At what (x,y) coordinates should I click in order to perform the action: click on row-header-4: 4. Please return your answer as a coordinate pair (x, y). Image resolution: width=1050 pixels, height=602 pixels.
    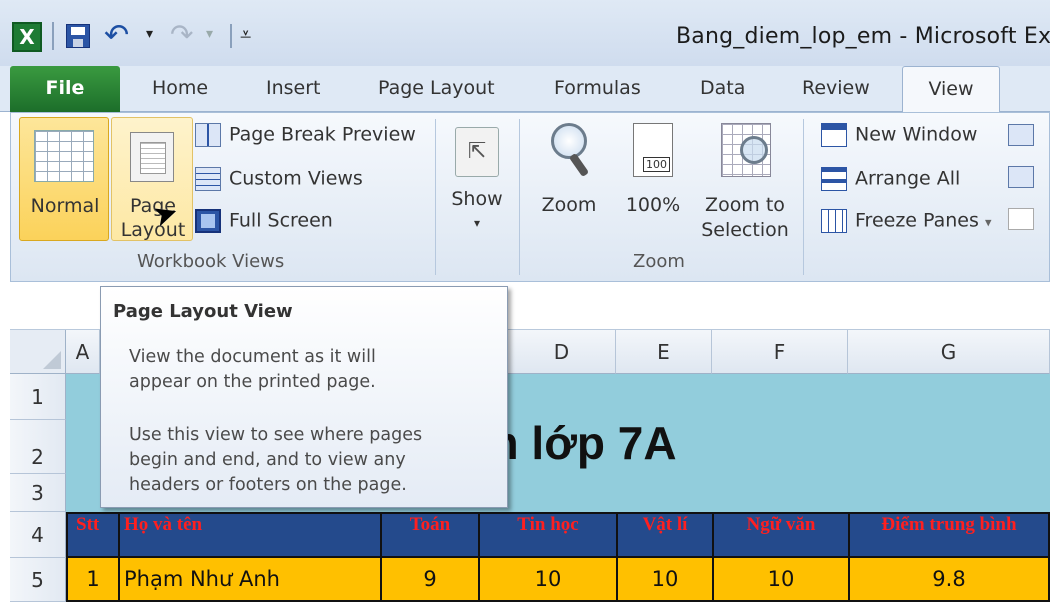
    Looking at the image, I should click on (38, 535).